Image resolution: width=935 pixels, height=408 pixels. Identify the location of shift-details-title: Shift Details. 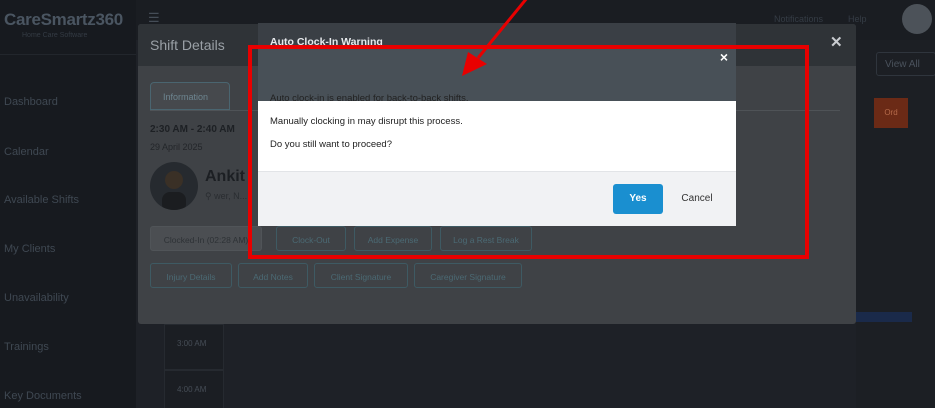
(187, 45).